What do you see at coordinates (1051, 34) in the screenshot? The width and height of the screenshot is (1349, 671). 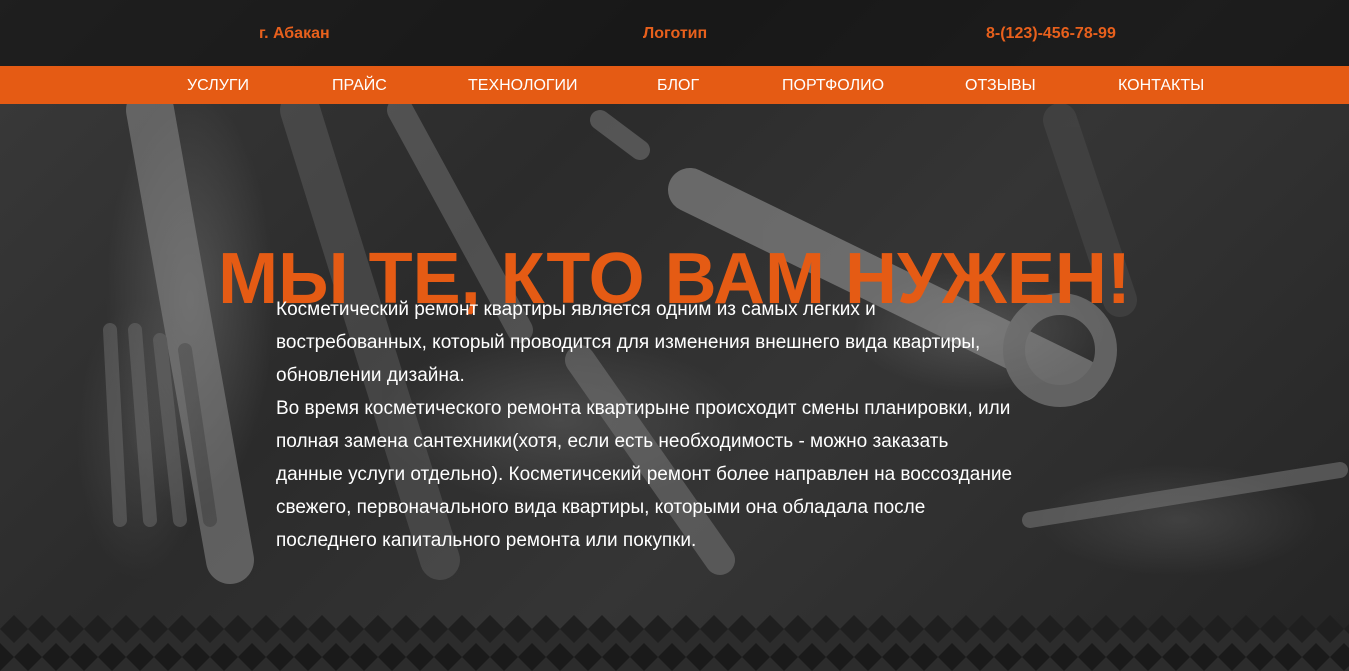 I see `phone-link: 8-(123)-456-78-99` at bounding box center [1051, 34].